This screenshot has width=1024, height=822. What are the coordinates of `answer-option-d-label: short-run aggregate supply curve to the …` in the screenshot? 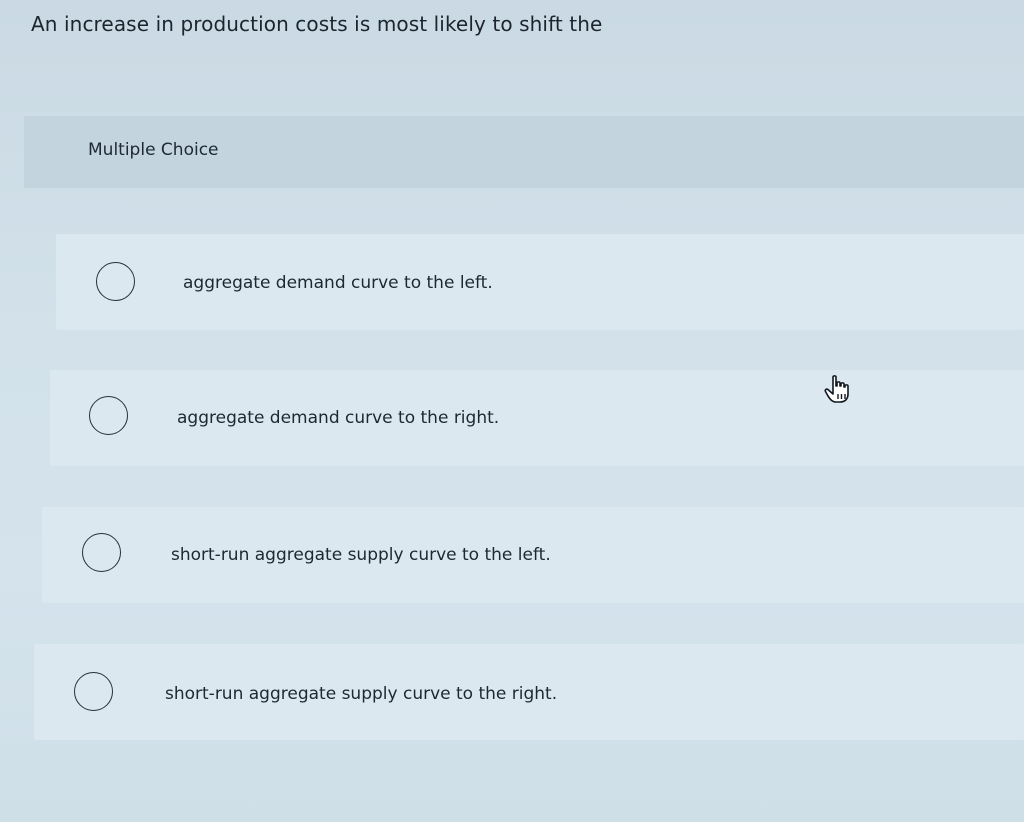 It's located at (361, 694).